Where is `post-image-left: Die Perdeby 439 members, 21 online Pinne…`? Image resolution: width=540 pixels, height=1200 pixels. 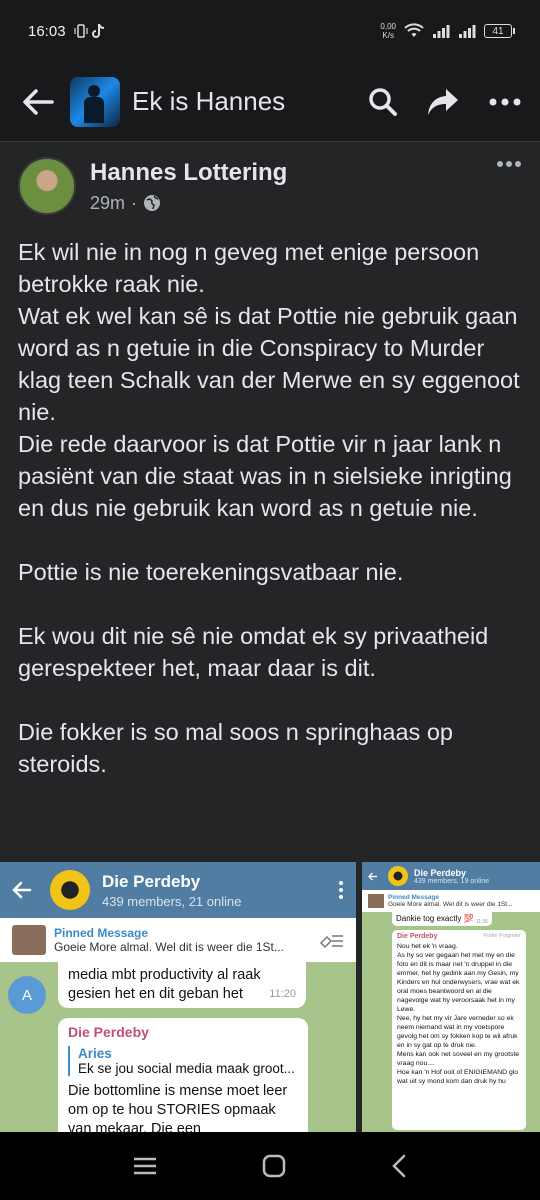 post-image-left: Die Perdeby 439 members, 21 online Pinne… is located at coordinates (178, 997).